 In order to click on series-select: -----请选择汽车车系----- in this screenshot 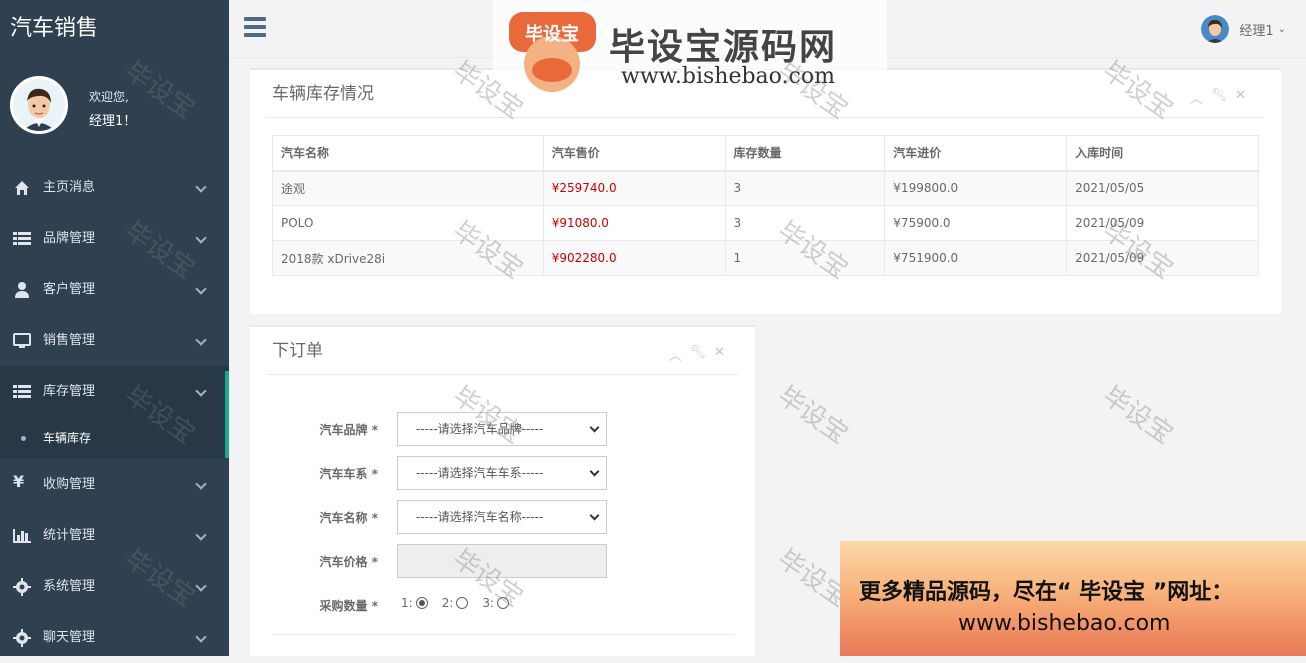, I will do `click(502, 473)`.